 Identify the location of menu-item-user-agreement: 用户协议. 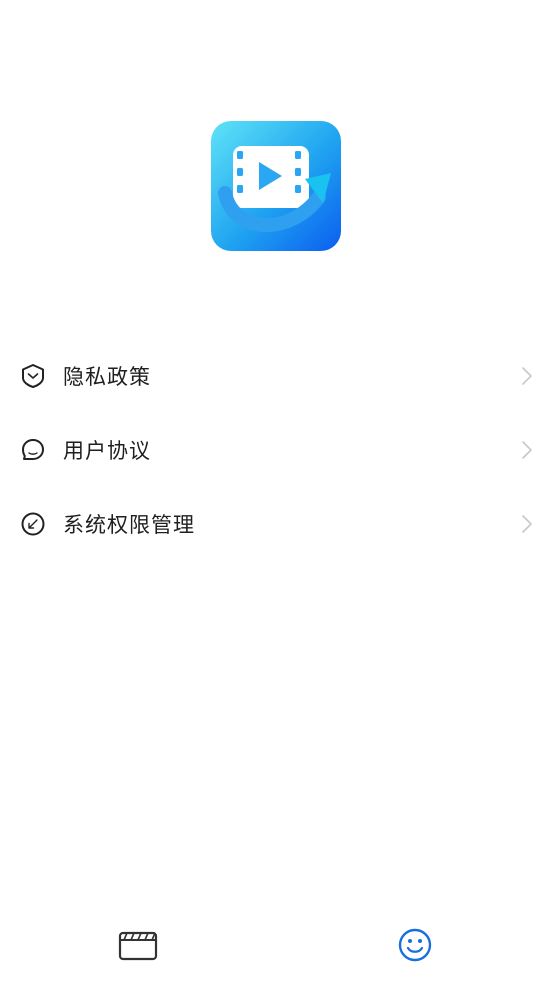
(276, 450).